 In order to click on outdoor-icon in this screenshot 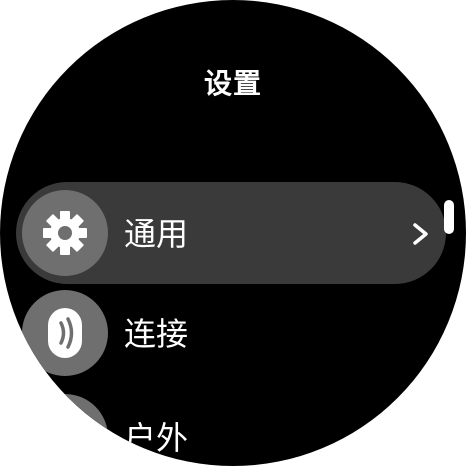, I will do `click(65, 437)`.